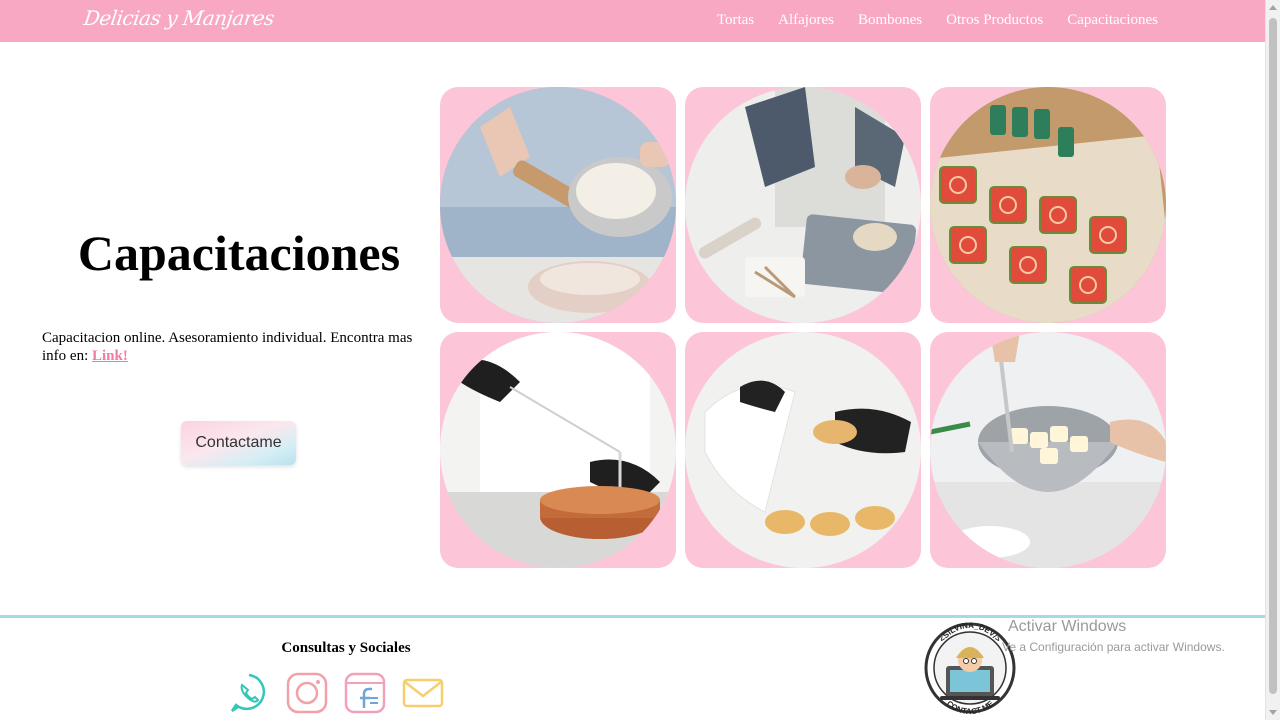 The image size is (1280, 721). What do you see at coordinates (346, 648) in the screenshot?
I see `footer-title: Consultas y Sociales` at bounding box center [346, 648].